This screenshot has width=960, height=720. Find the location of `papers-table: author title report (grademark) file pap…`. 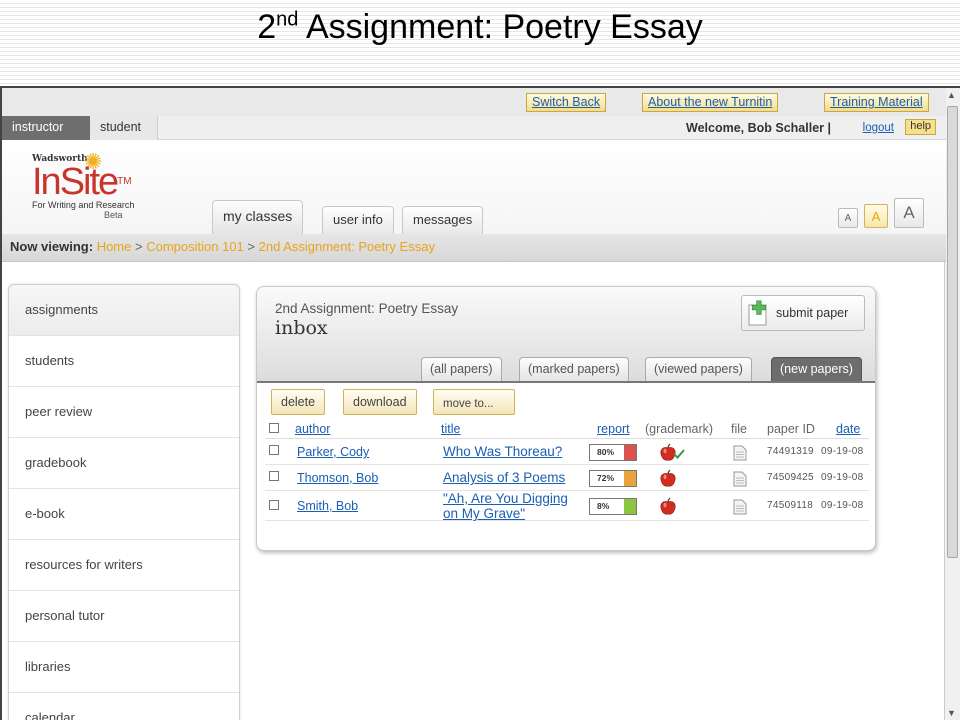

papers-table: author title report (grademark) file pap… is located at coordinates (567, 470).